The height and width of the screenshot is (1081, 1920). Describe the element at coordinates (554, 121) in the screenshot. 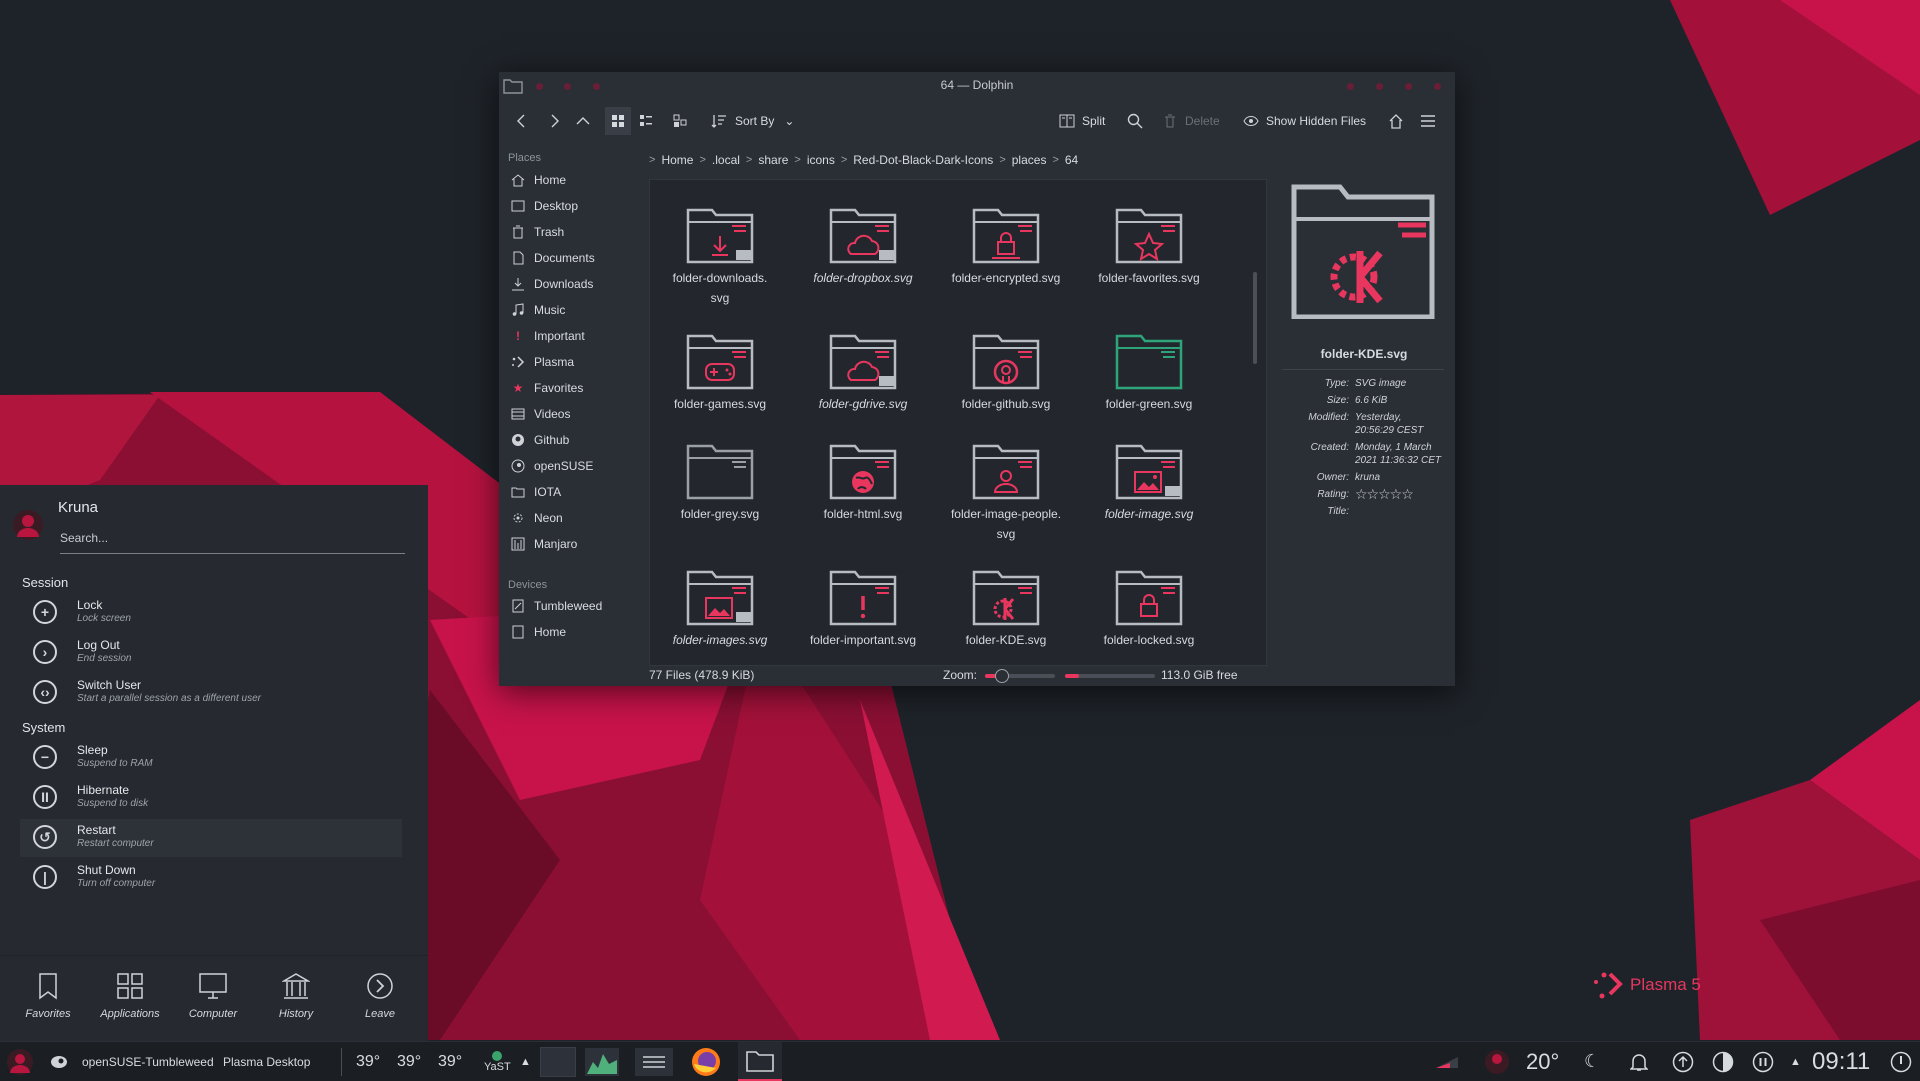

I see `forward-button` at that location.